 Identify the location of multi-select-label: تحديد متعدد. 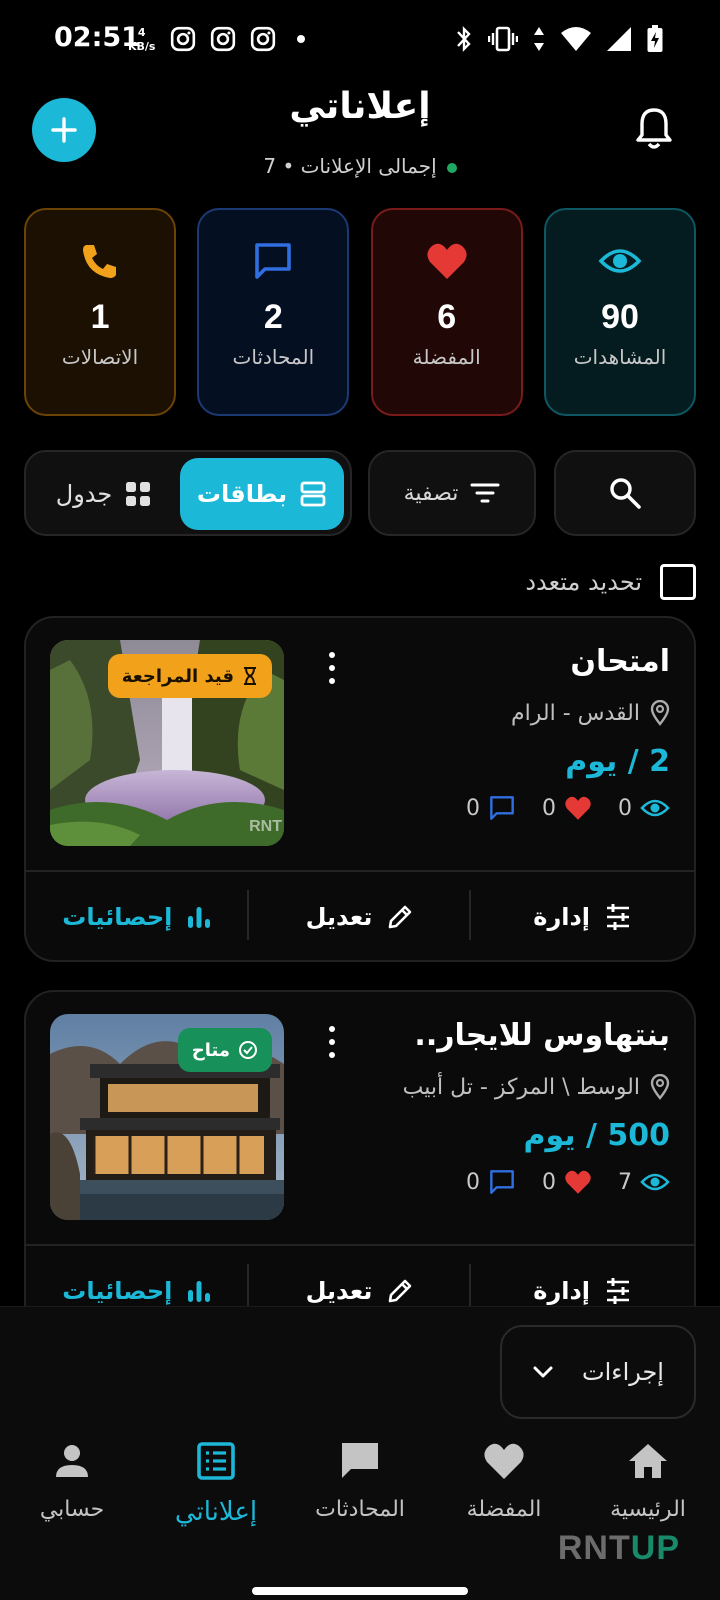
(583, 582).